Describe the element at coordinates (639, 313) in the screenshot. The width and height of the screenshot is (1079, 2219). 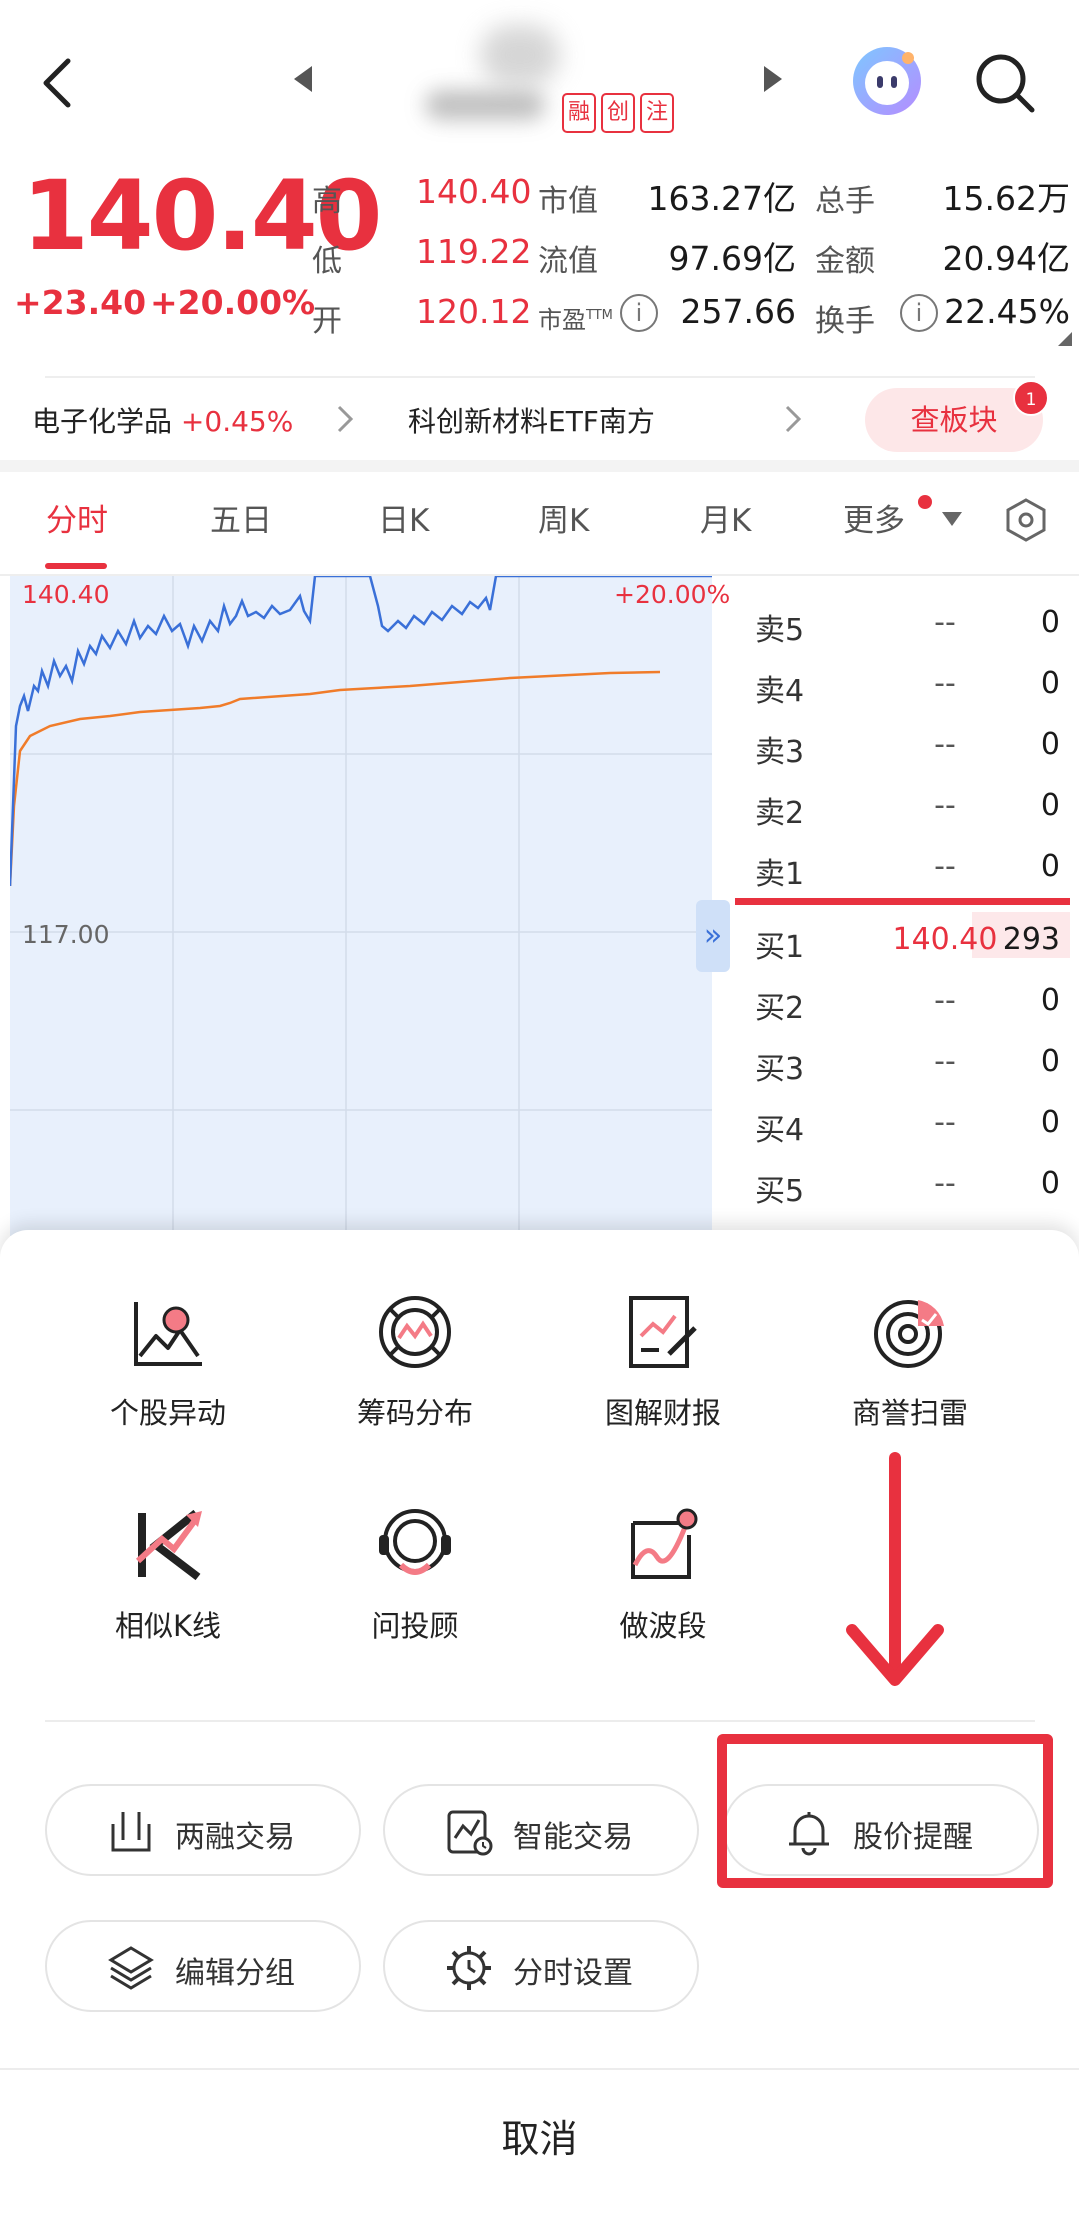
I see `pe-info-icon: i` at that location.